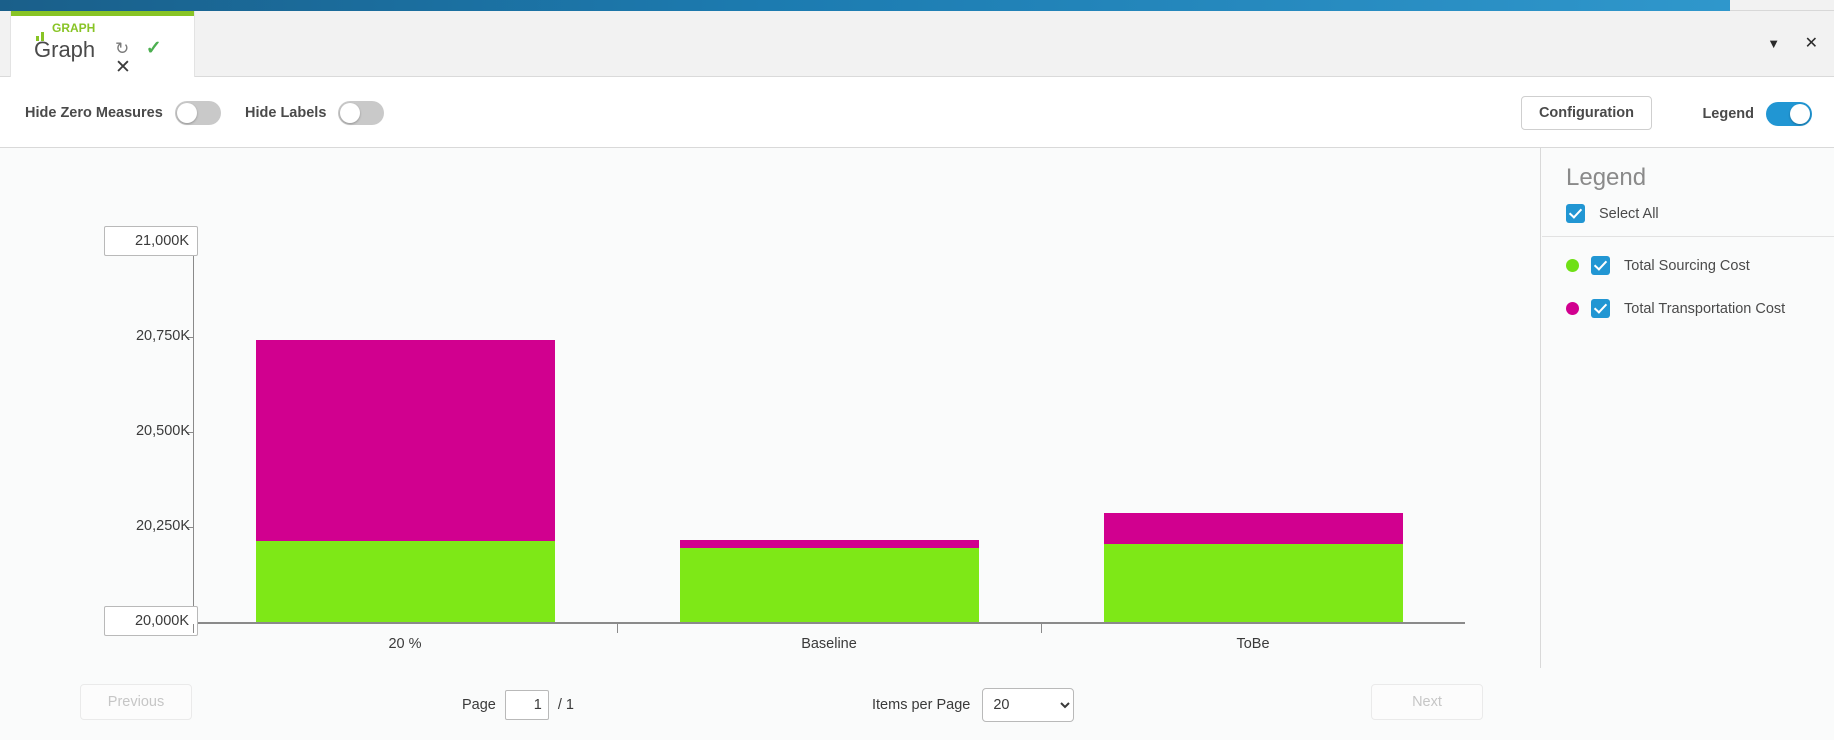 This screenshot has width=1834, height=740. Describe the element at coordinates (1782, 43) in the screenshot. I see `window-controls: ▼ ✕` at that location.